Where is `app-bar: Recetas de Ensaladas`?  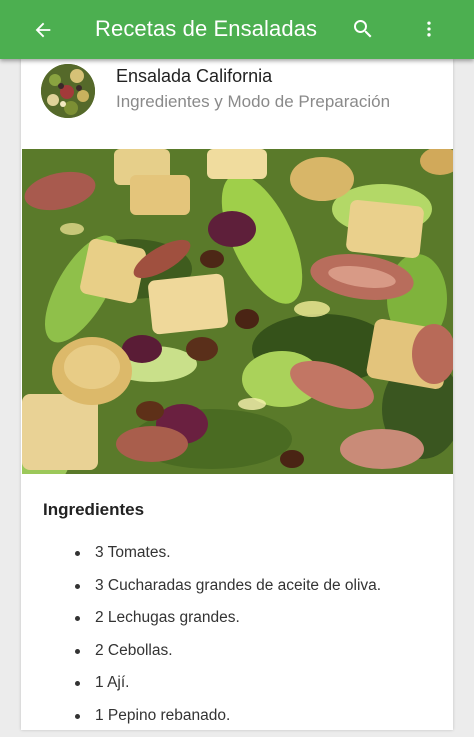
app-bar: Recetas de Ensaladas is located at coordinates (237, 29).